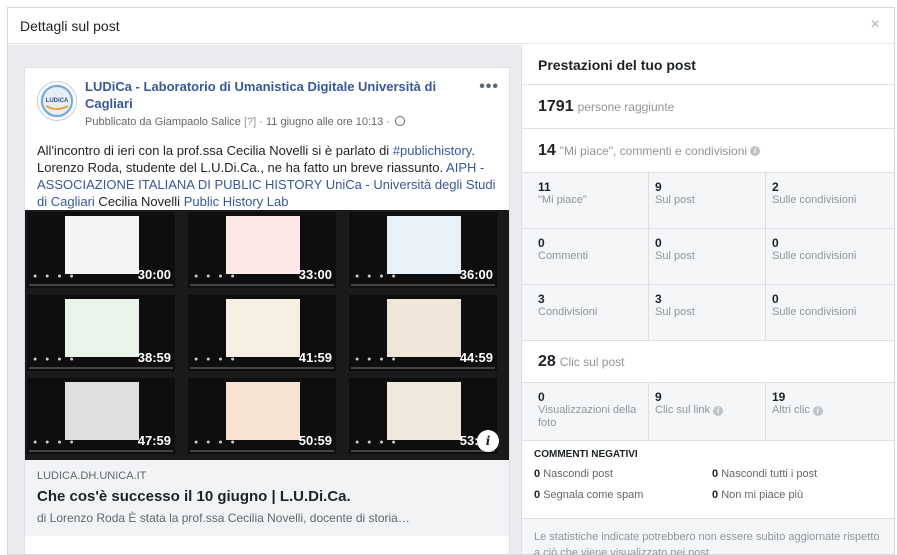  Describe the element at coordinates (556, 106) in the screenshot. I see `reach-count: 1791` at that location.